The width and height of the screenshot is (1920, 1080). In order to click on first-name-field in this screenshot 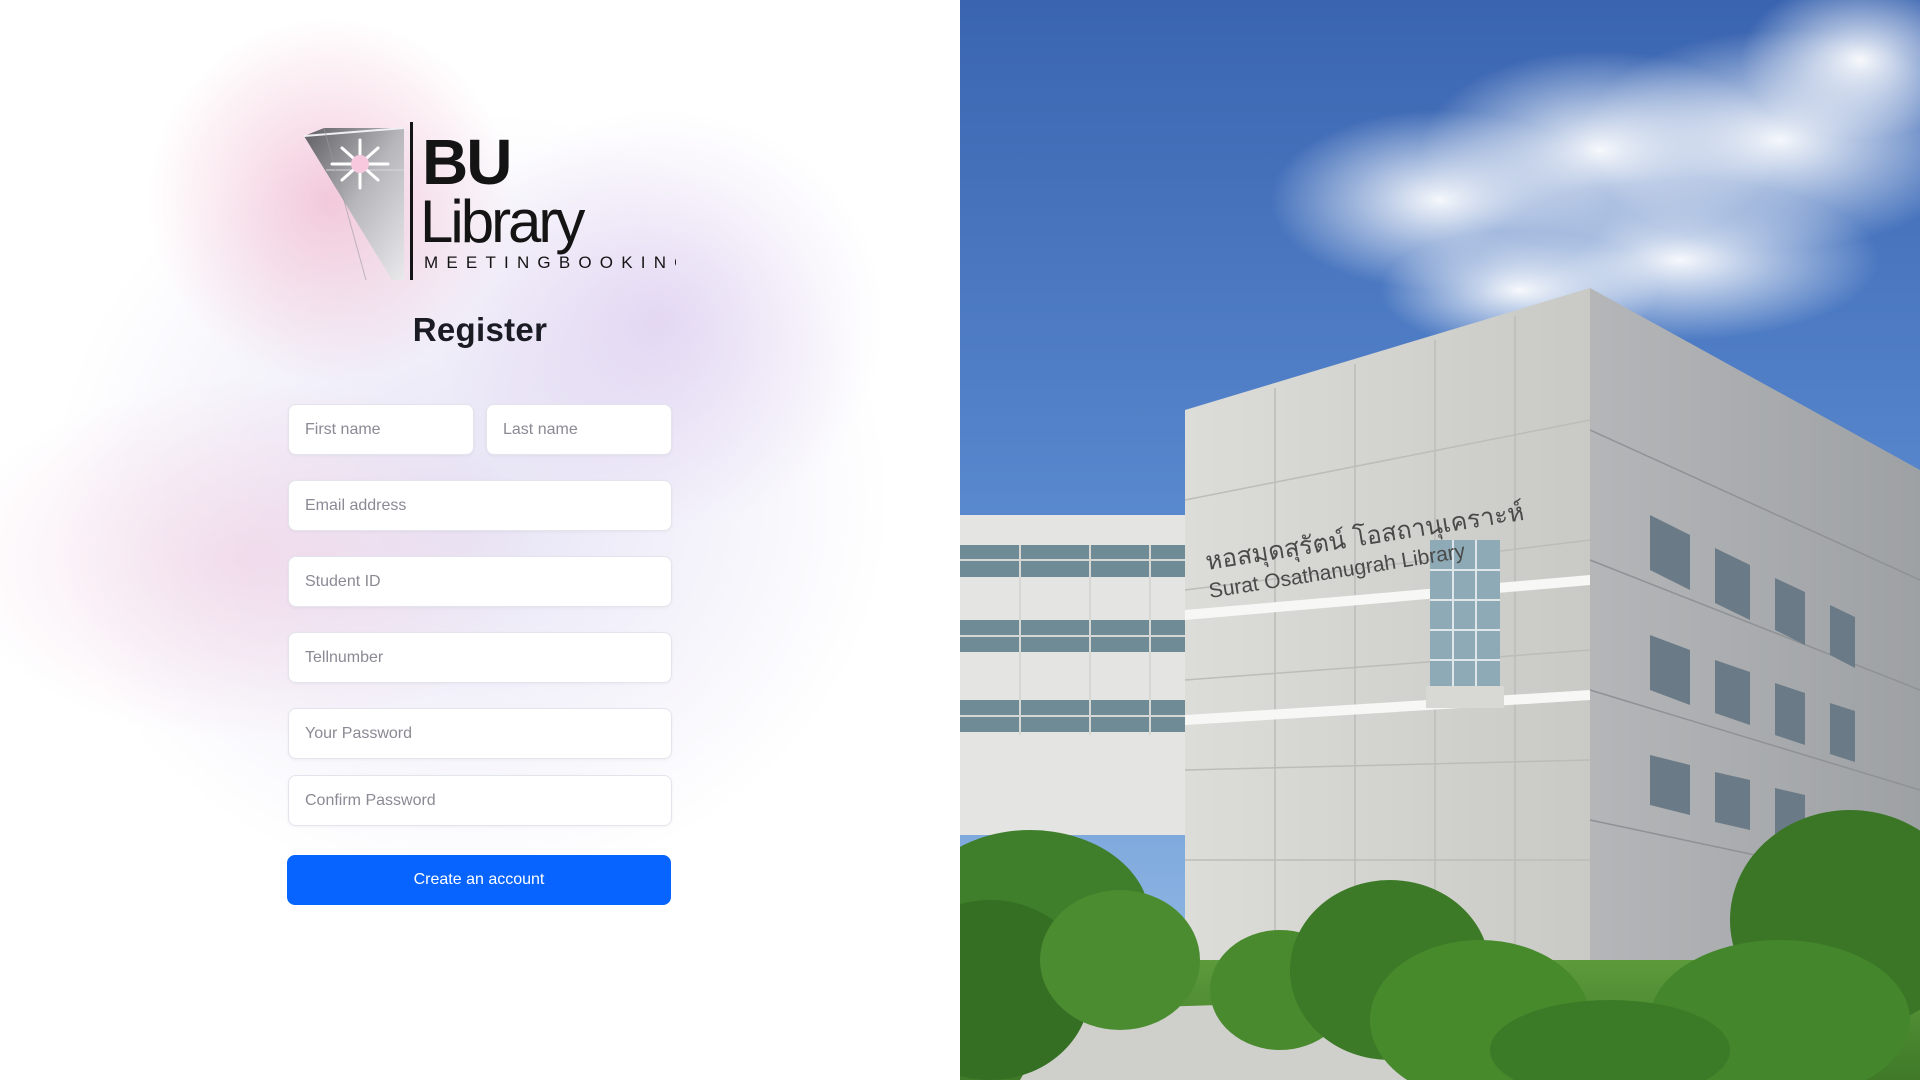, I will do `click(381, 429)`.